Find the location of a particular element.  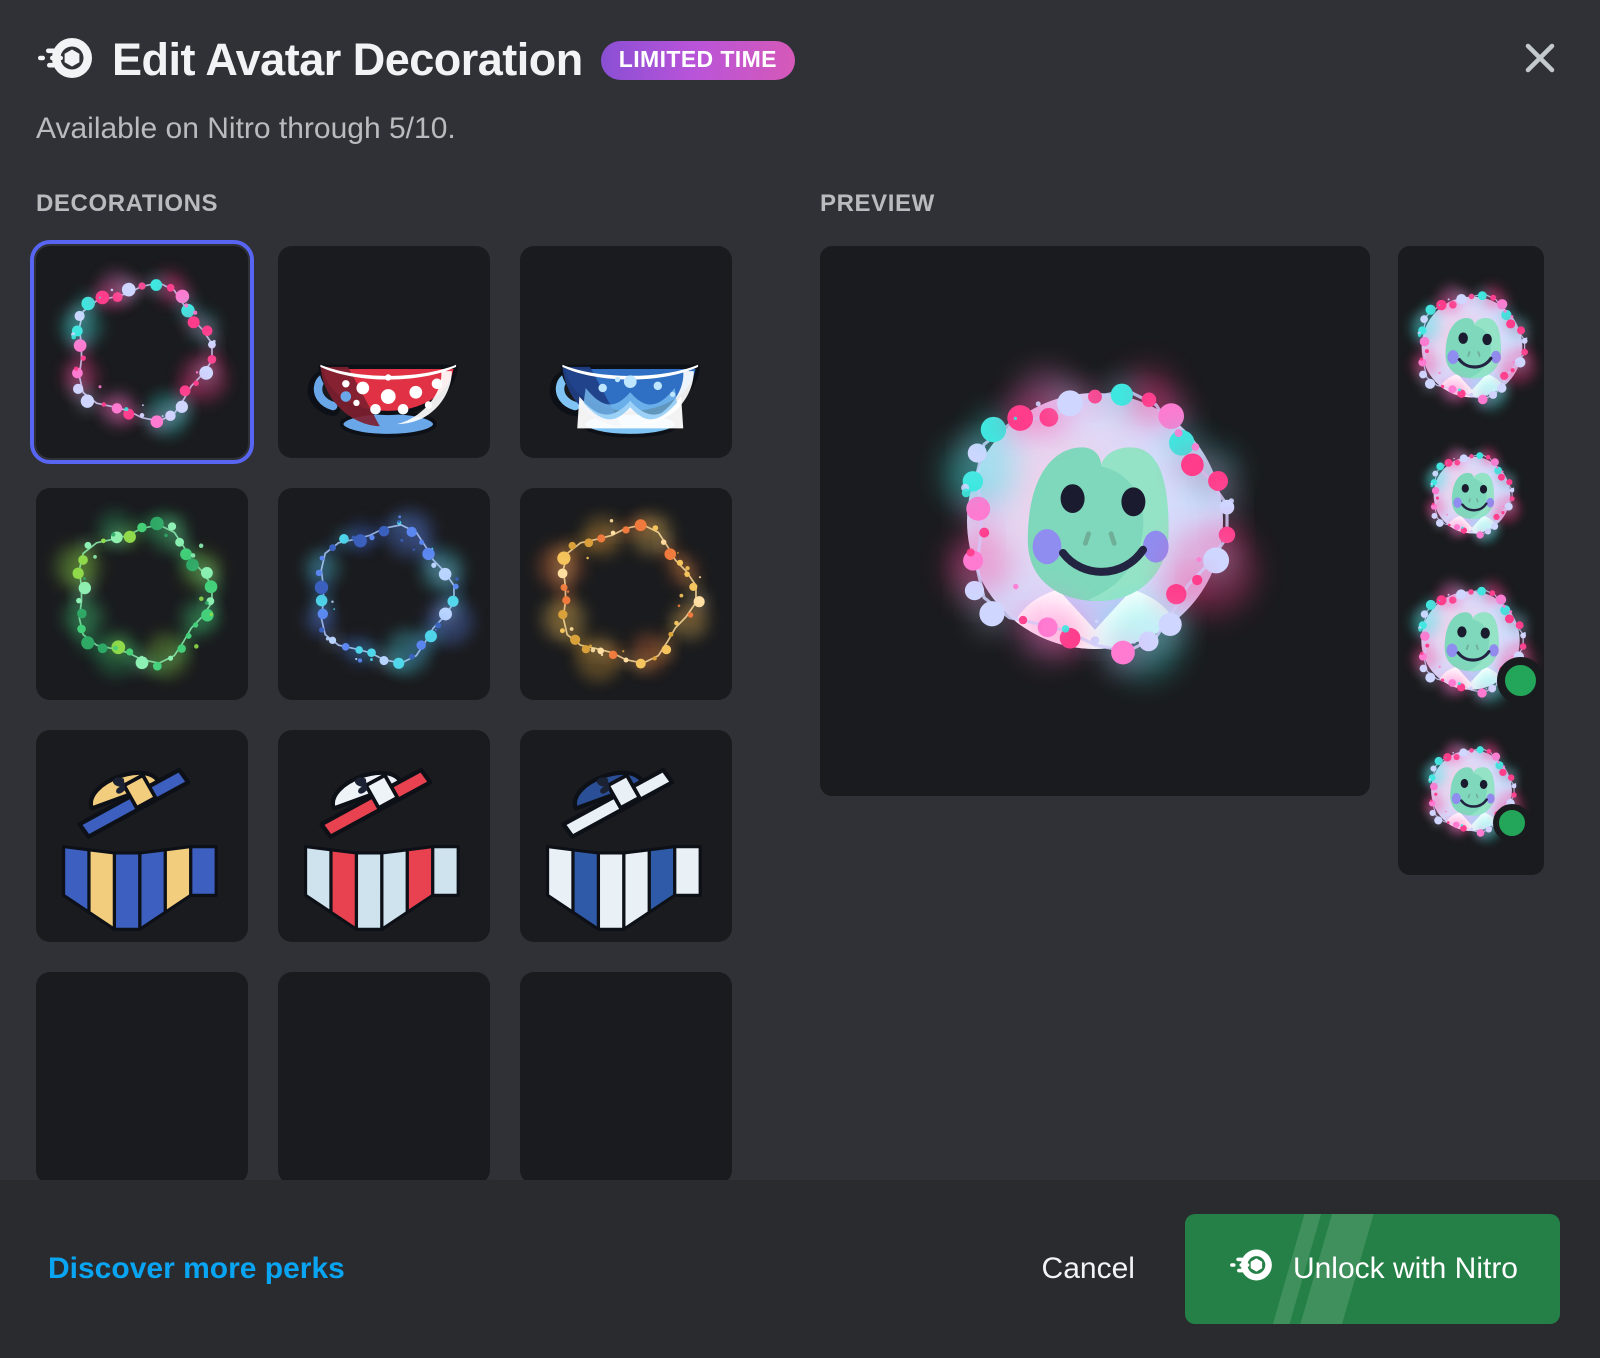

decorations-section-label: DECORATIONS is located at coordinates (127, 203).